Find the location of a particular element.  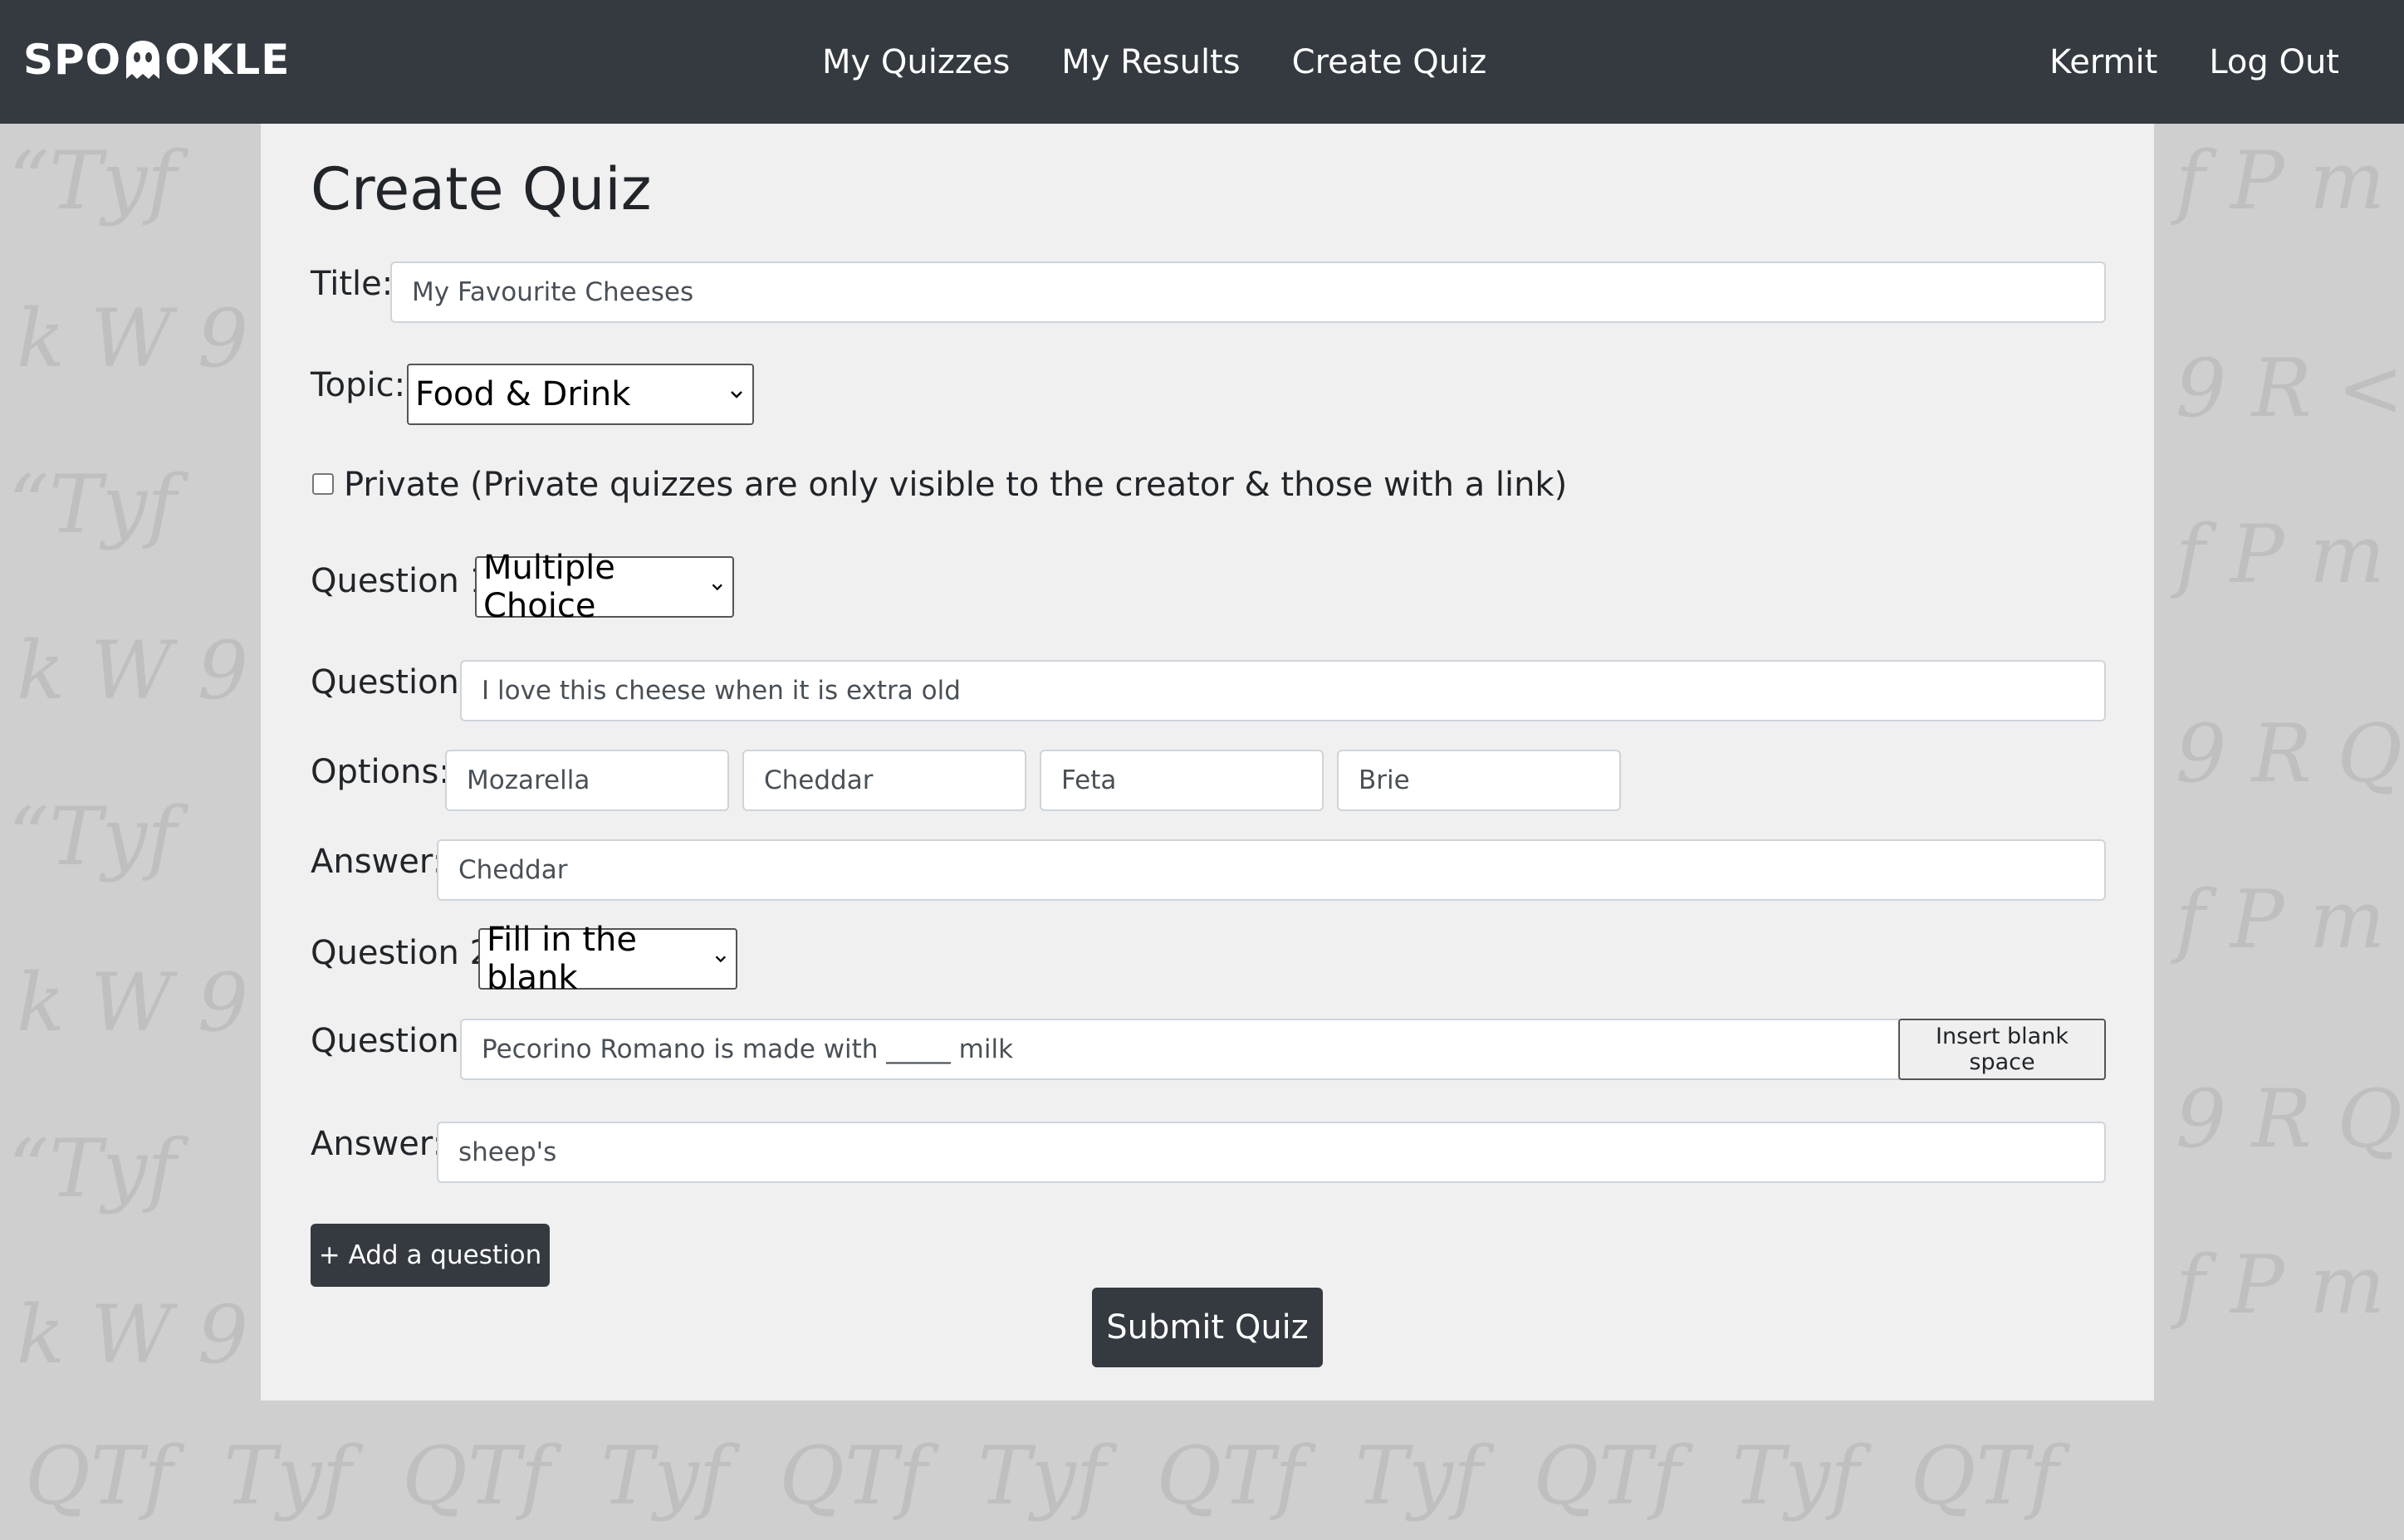

page-title: Create Quiz is located at coordinates (482, 189).